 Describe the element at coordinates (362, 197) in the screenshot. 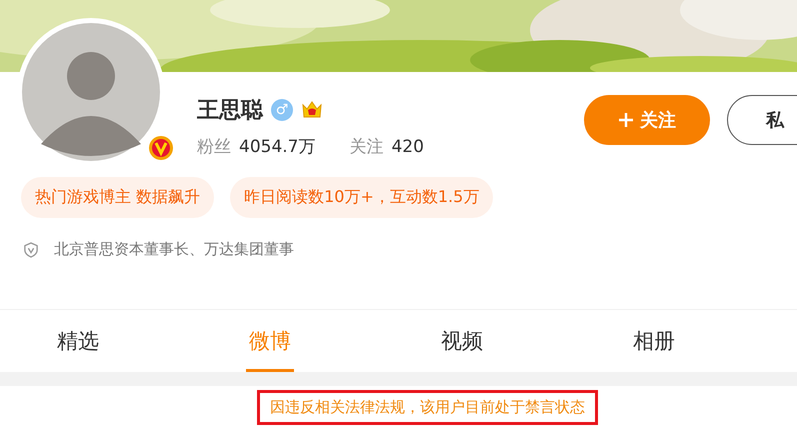

I see `tag: 昨日阅读数10万+，互动数1.5万` at that location.